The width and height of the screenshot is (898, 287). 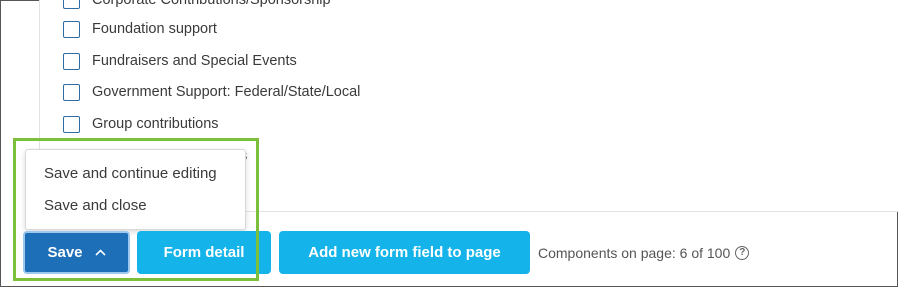 I want to click on menu-item-save-continue: Save and continue editing, so click(x=130, y=173).